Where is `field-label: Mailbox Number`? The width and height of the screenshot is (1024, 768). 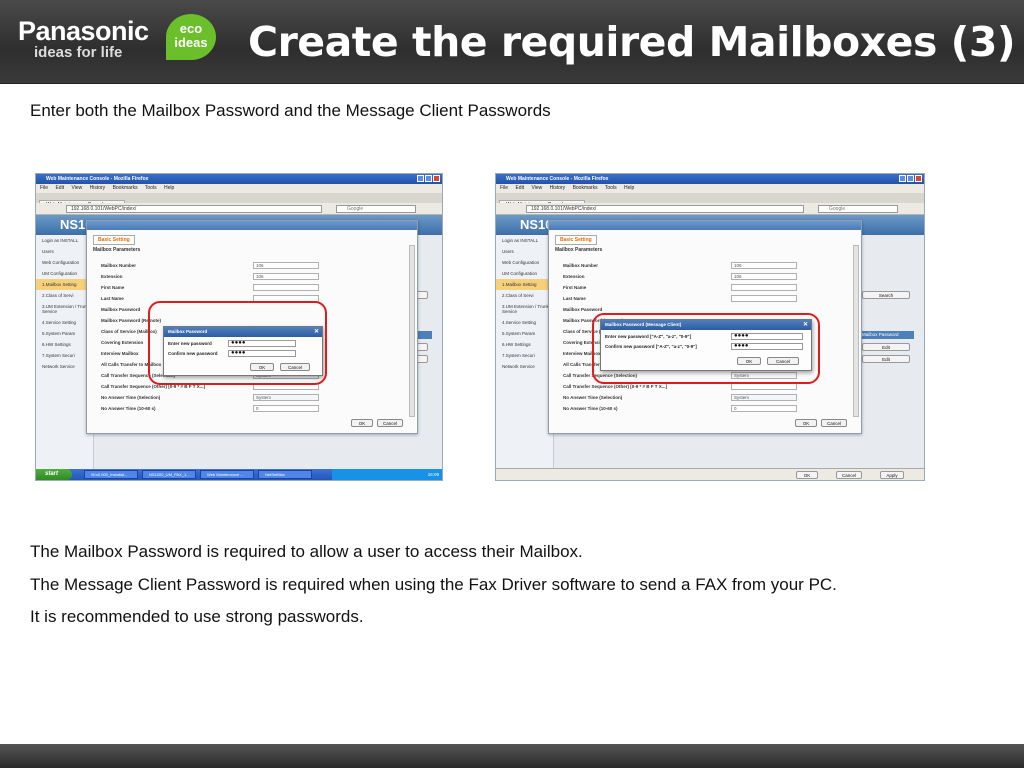 field-label: Mailbox Number is located at coordinates (581, 265).